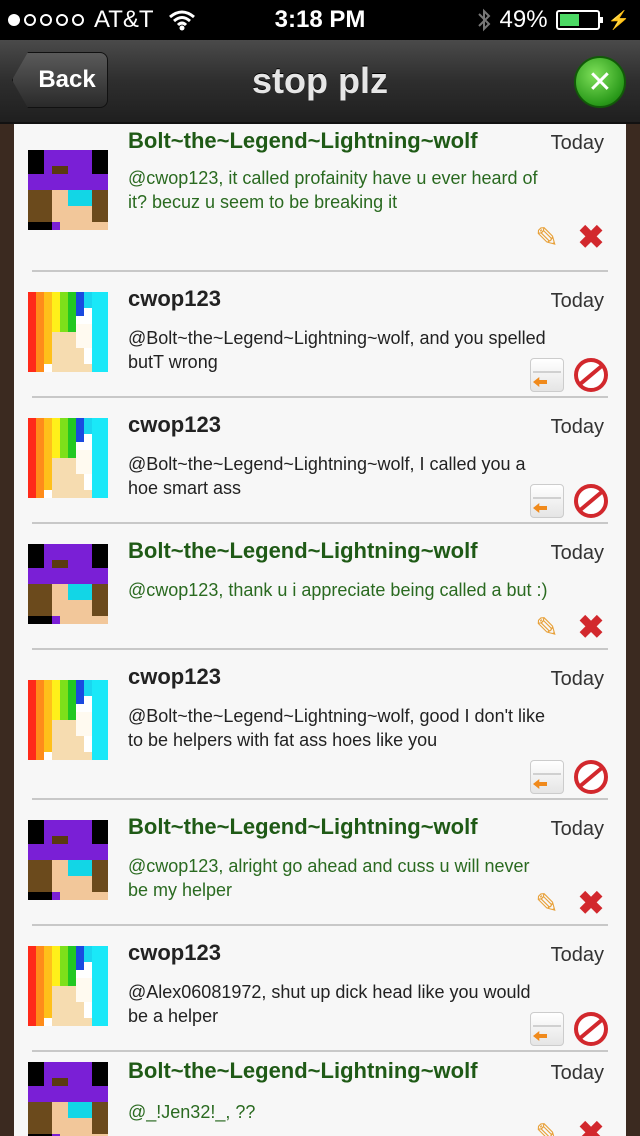  What do you see at coordinates (618, 19) in the screenshot?
I see `charging-icon: ⚡` at bounding box center [618, 19].